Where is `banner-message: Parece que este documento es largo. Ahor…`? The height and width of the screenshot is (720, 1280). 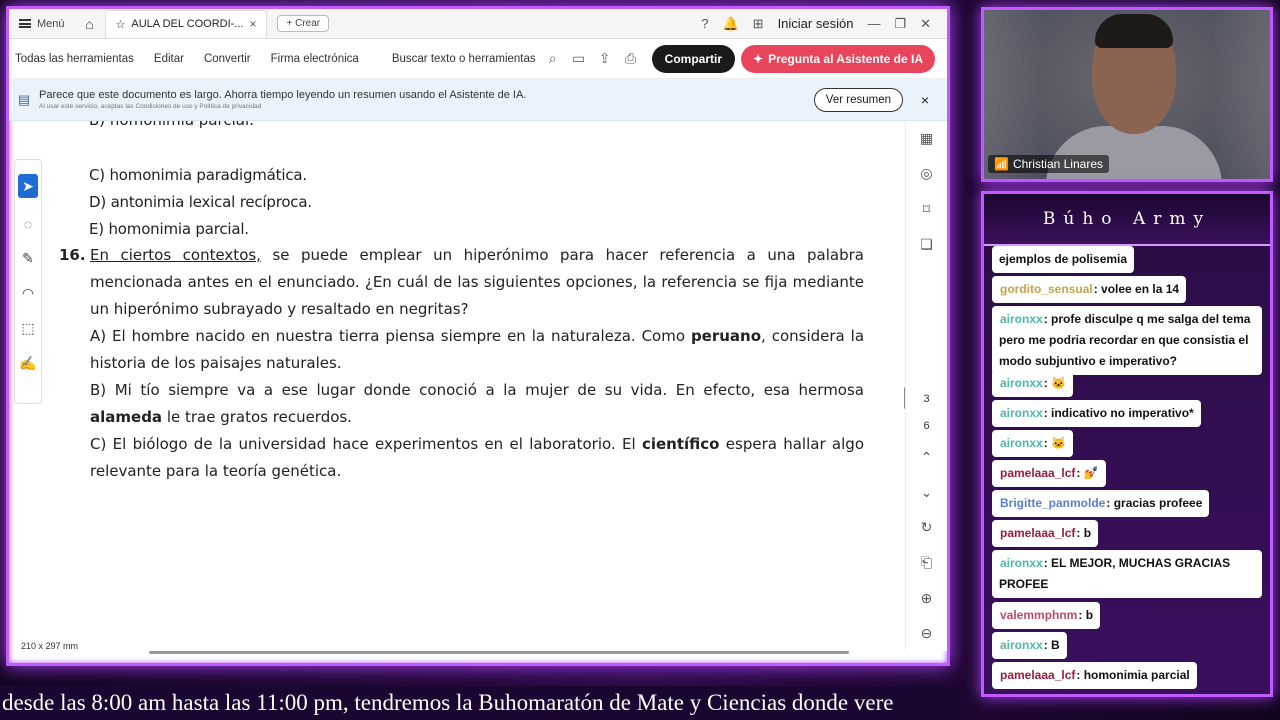 banner-message: Parece que este documento es largo. Ahor… is located at coordinates (283, 95).